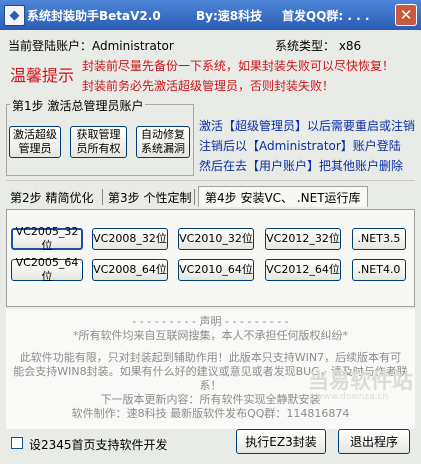 The height and width of the screenshot is (464, 421). Describe the element at coordinates (35, 142) in the screenshot. I see `activate-super-admin-button: 激活超级 管理员` at that location.